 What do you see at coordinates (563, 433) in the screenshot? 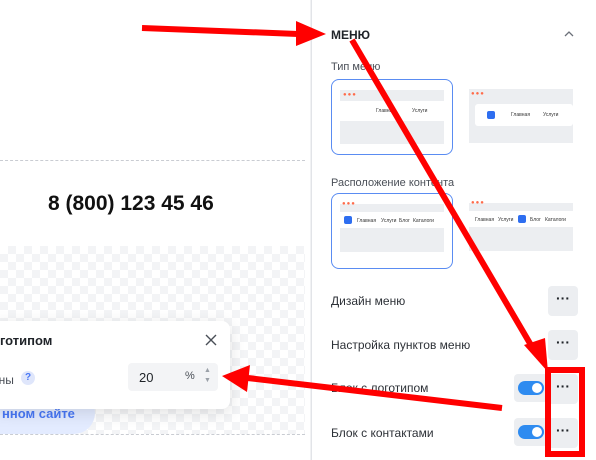
I see `contacts-block-more-button: ···` at bounding box center [563, 433].